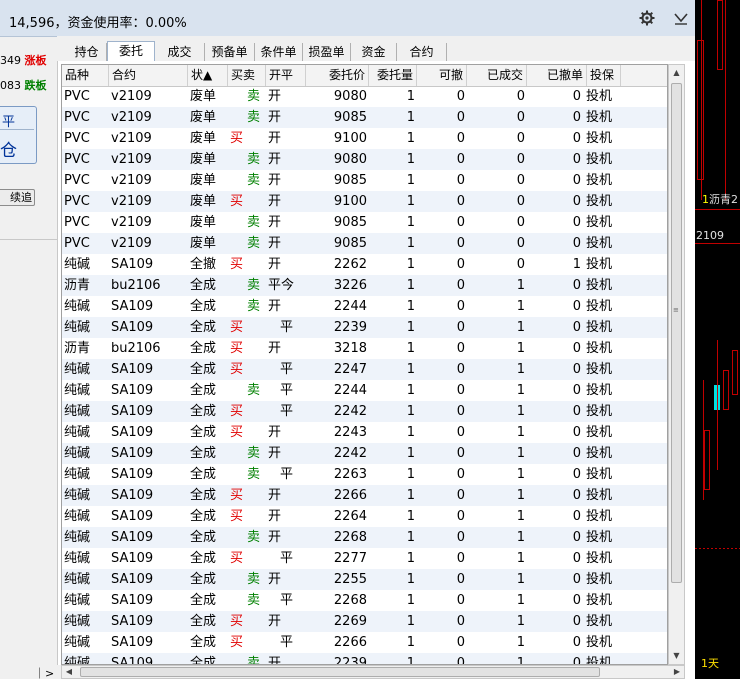 This screenshot has height=681, width=740. Describe the element at coordinates (364, 558) in the screenshot. I see `table-row: 纯碱 SA109 全成买 平 2277 1 0 1 0 投机` at that location.